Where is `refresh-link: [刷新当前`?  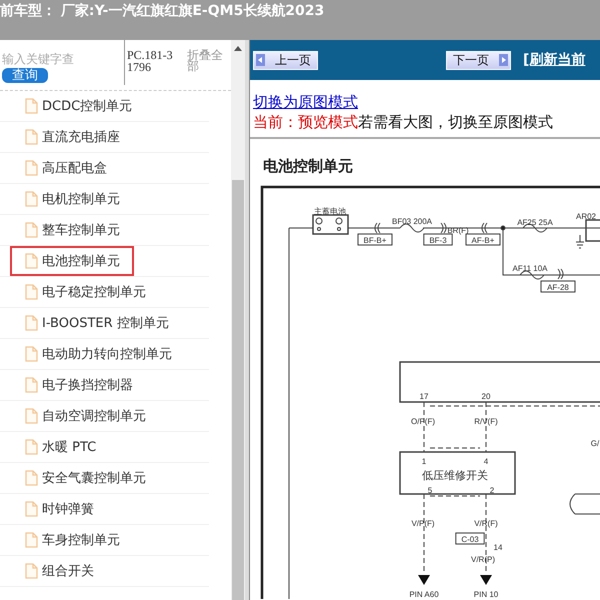
refresh-link: [刷新当前 is located at coordinates (554, 60).